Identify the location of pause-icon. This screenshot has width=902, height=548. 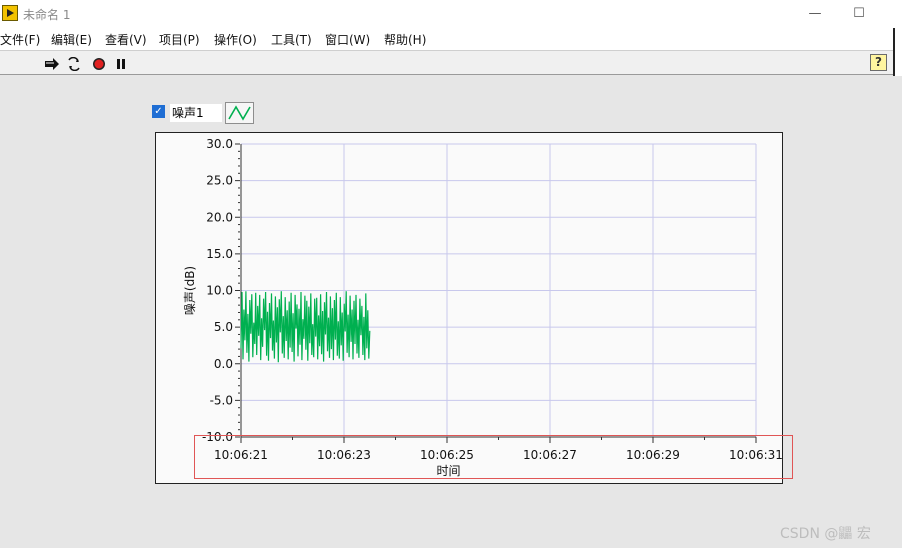
(122, 63).